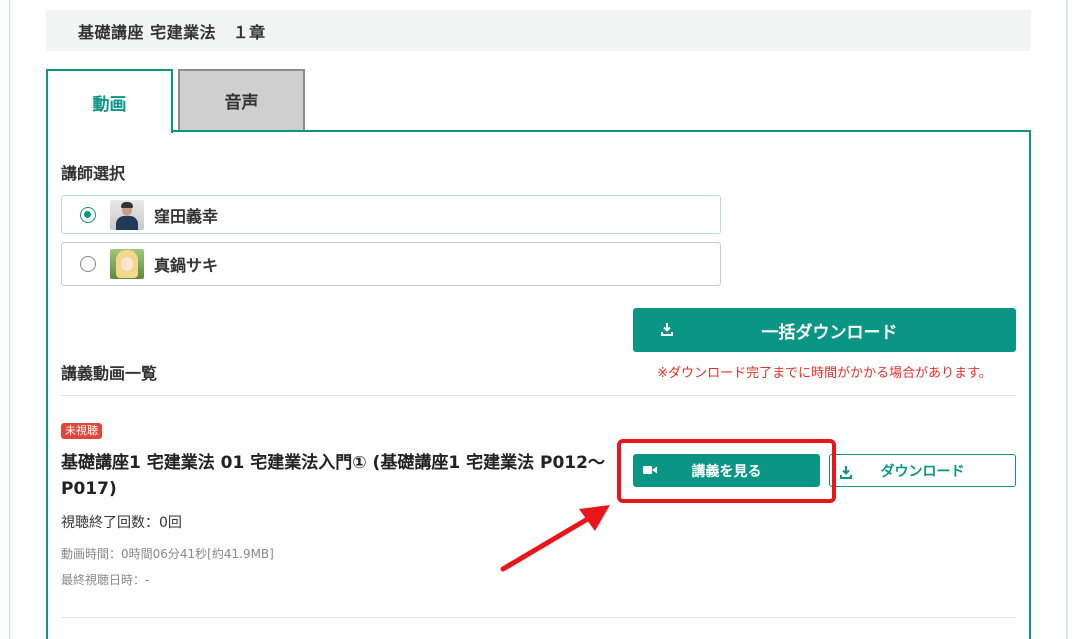  What do you see at coordinates (167, 554) in the screenshot?
I see `video-duration: 動画時間：0時間06分41秒[約41.9MB]` at bounding box center [167, 554].